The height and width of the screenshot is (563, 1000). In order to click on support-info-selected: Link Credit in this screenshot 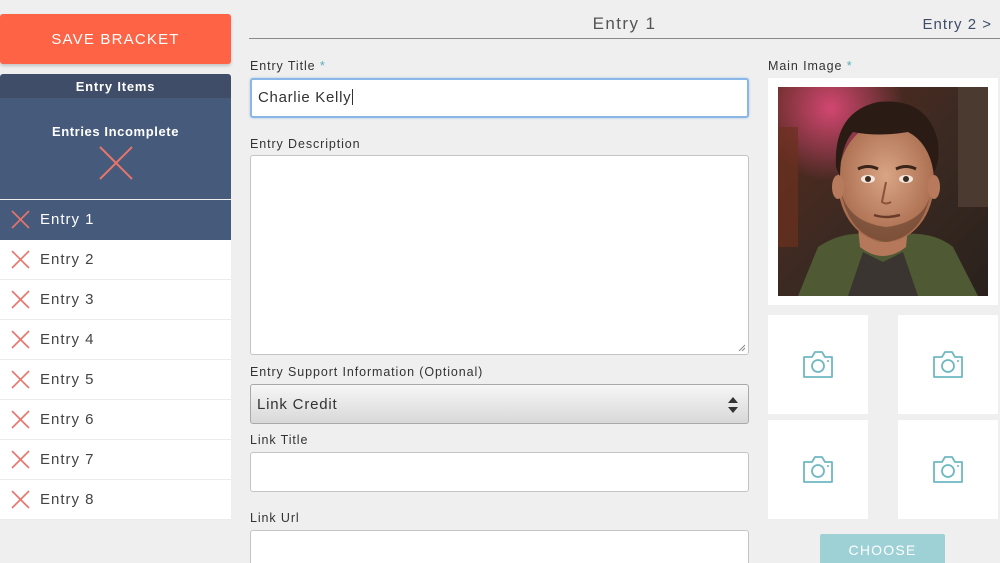, I will do `click(297, 404)`.